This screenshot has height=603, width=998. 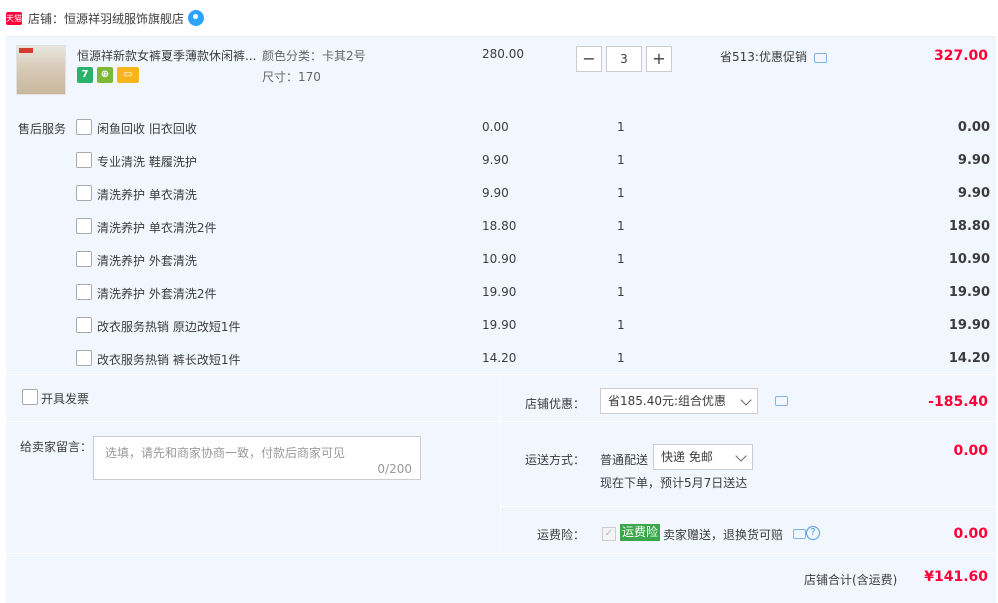 What do you see at coordinates (659, 59) in the screenshot?
I see `quantity-plus-button: +` at bounding box center [659, 59].